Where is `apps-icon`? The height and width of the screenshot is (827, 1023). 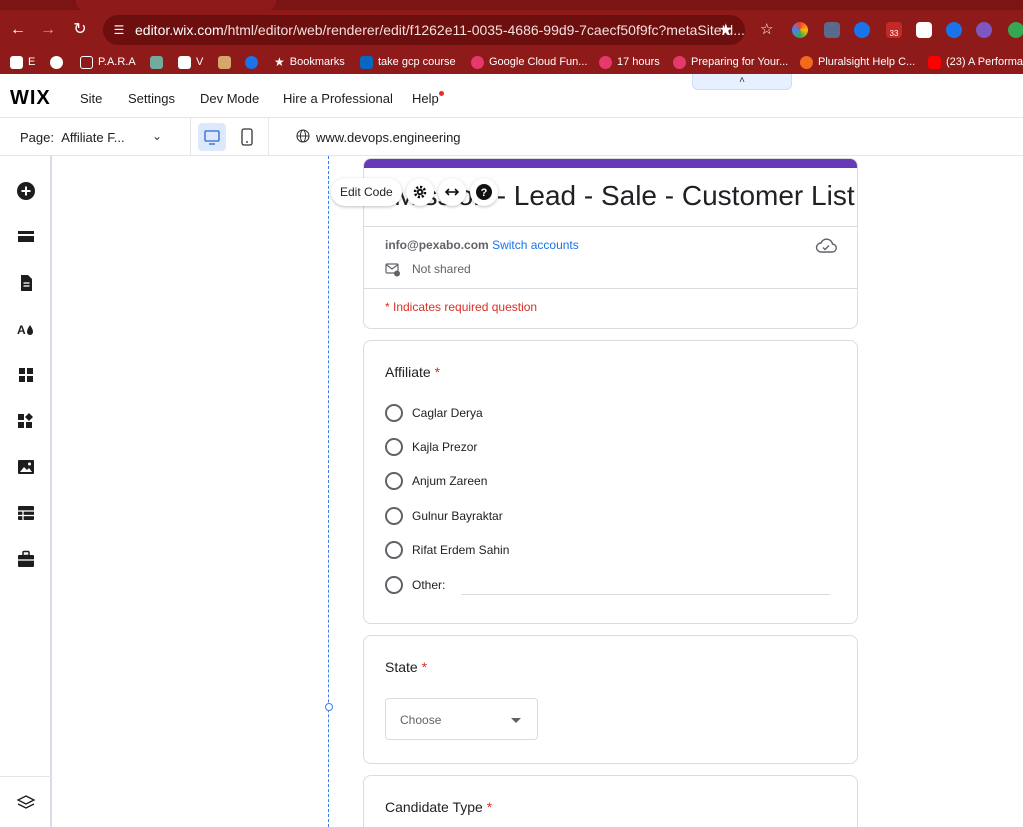 apps-icon is located at coordinates (26, 375).